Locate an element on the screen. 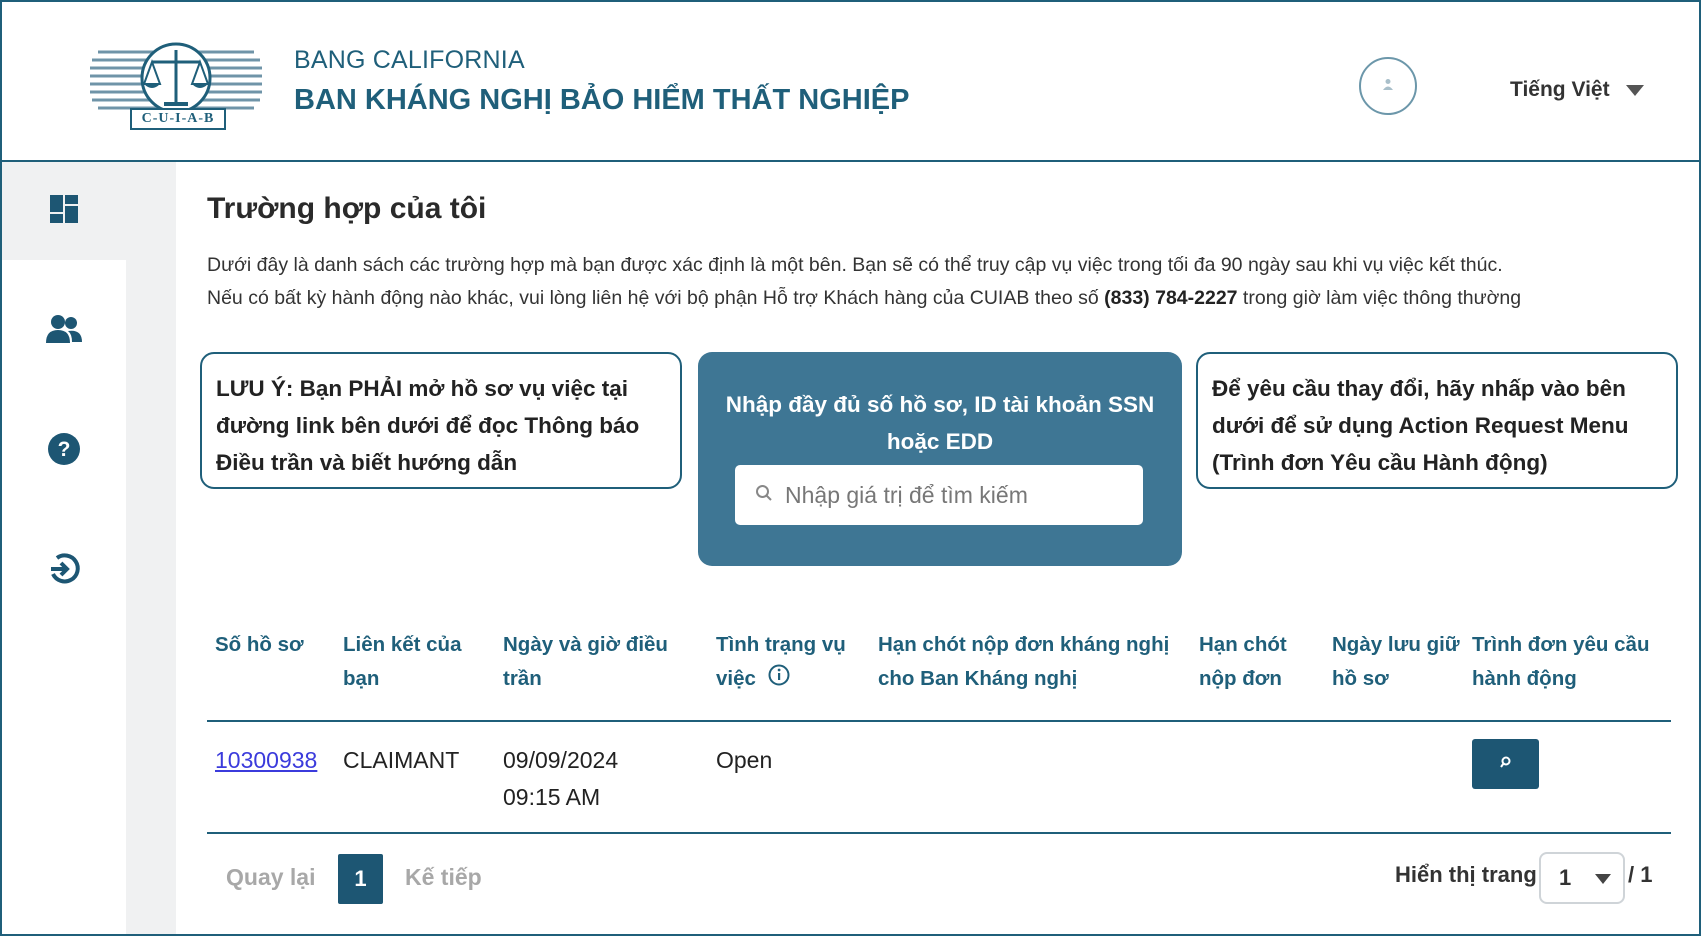 The height and width of the screenshot is (936, 1701). action-menu-button is located at coordinates (1505, 764).